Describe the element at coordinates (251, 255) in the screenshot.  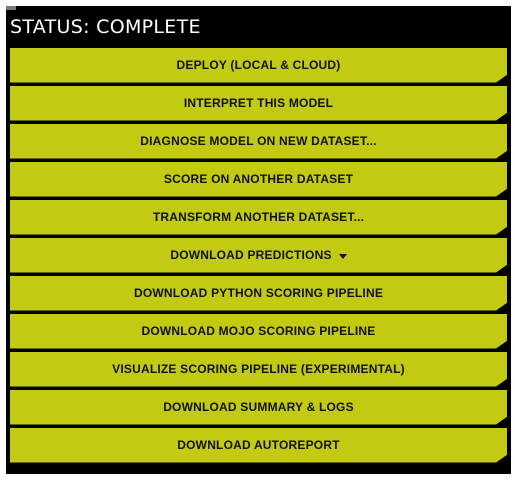
I see `download-predictions-button-label: DOWNLOAD PREDICTIONS` at that location.